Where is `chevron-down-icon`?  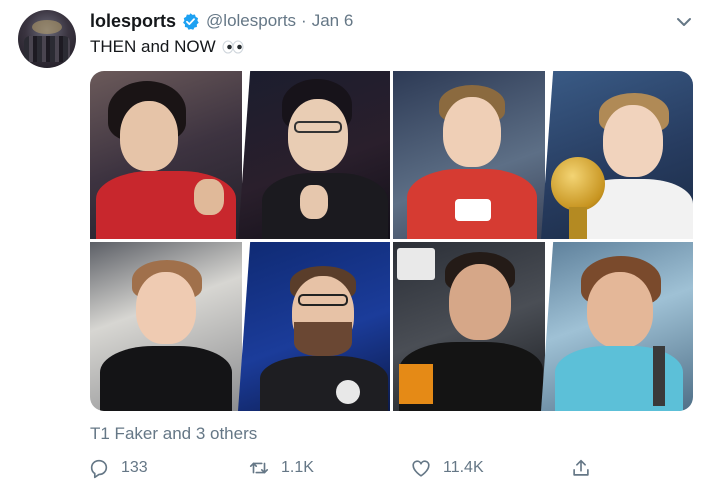
chevron-down-icon is located at coordinates (684, 22).